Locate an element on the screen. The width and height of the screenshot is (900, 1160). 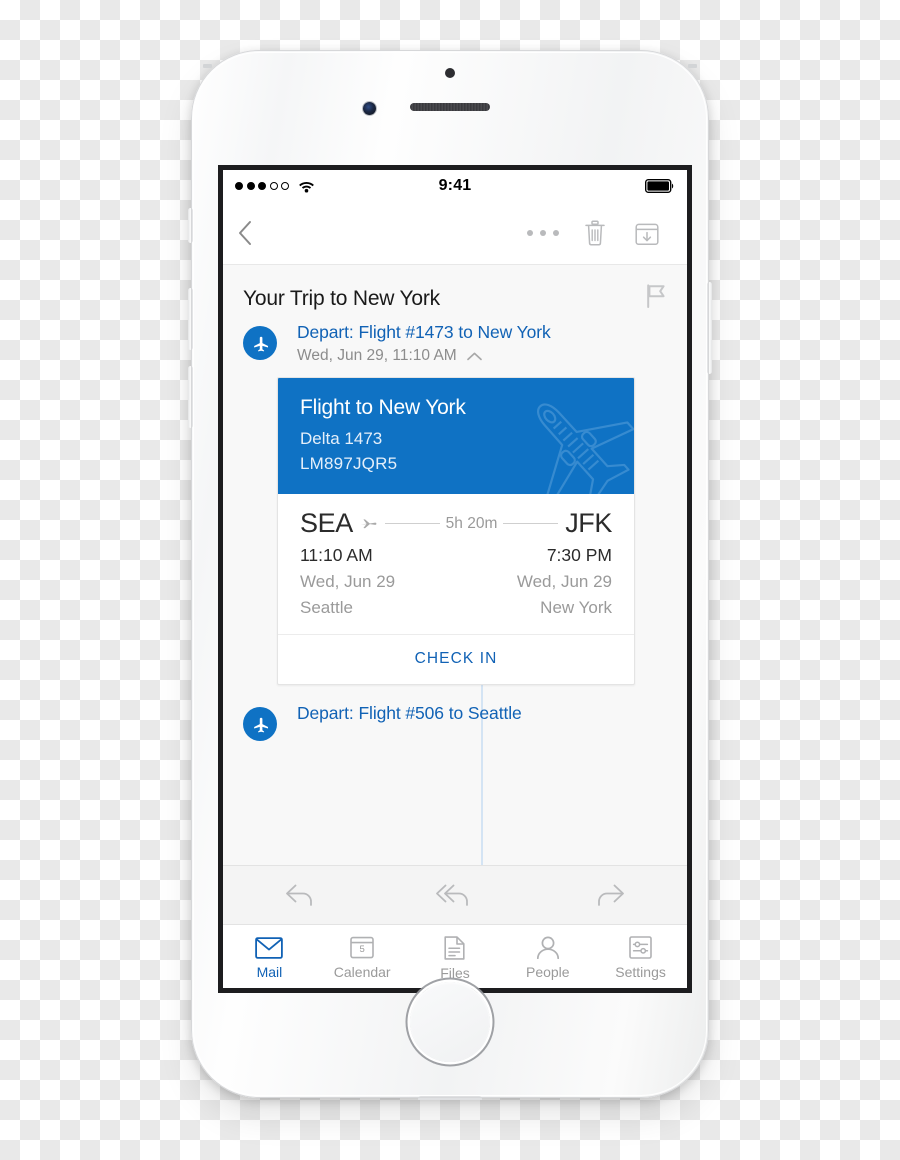
forward-button is located at coordinates (609, 895).